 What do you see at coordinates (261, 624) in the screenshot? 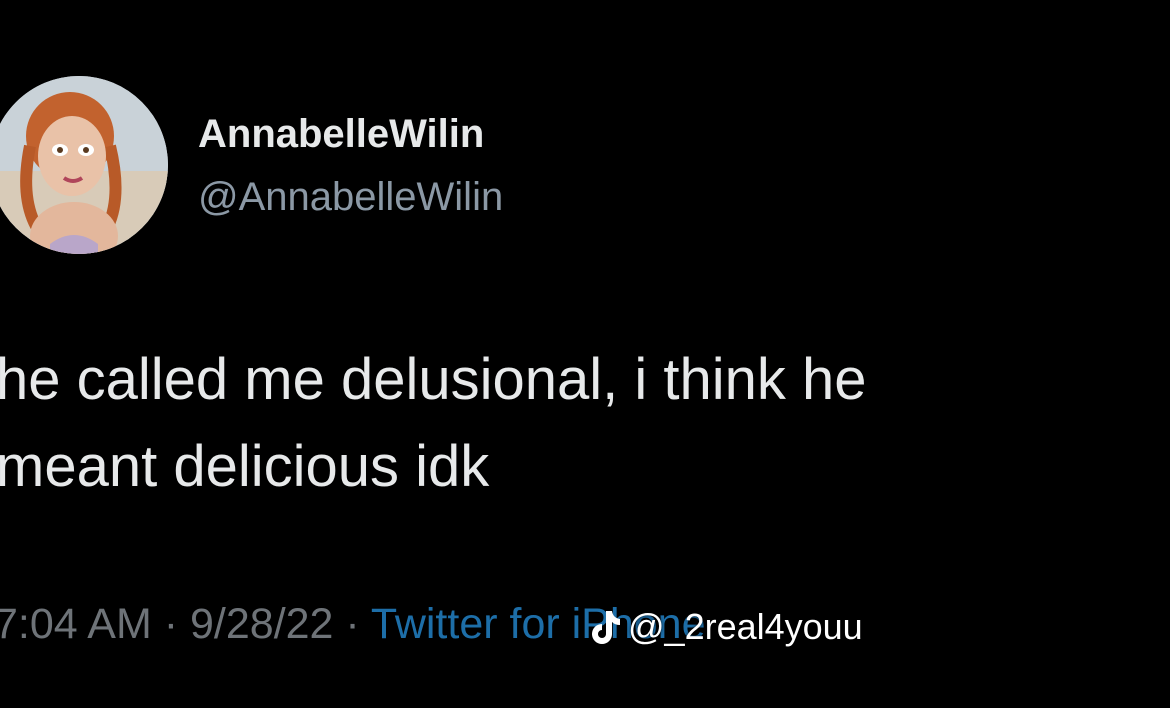
I see `tweet-date: 9/28/22` at bounding box center [261, 624].